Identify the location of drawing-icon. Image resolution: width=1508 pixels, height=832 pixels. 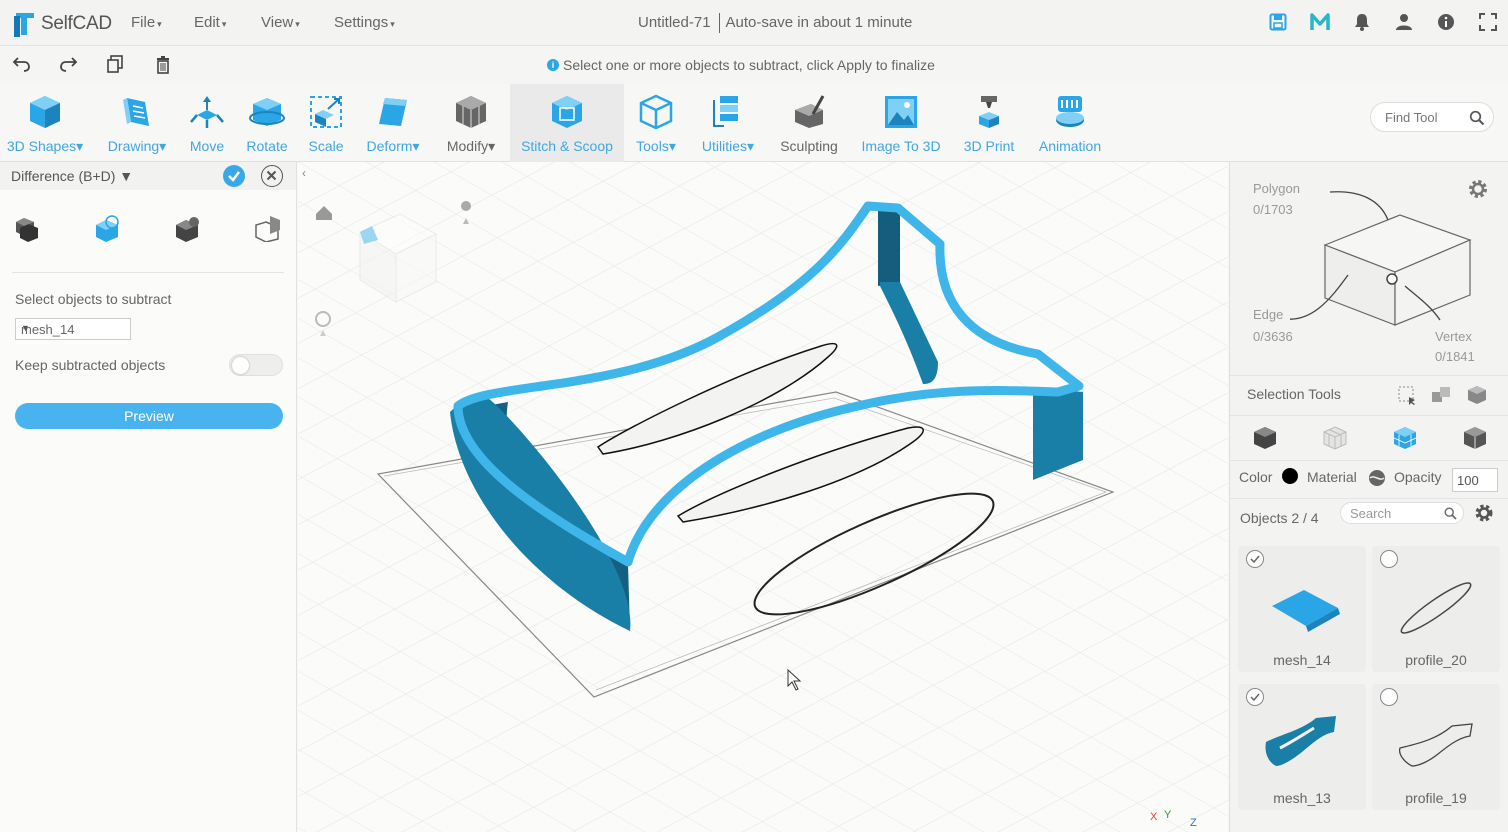
(136, 112).